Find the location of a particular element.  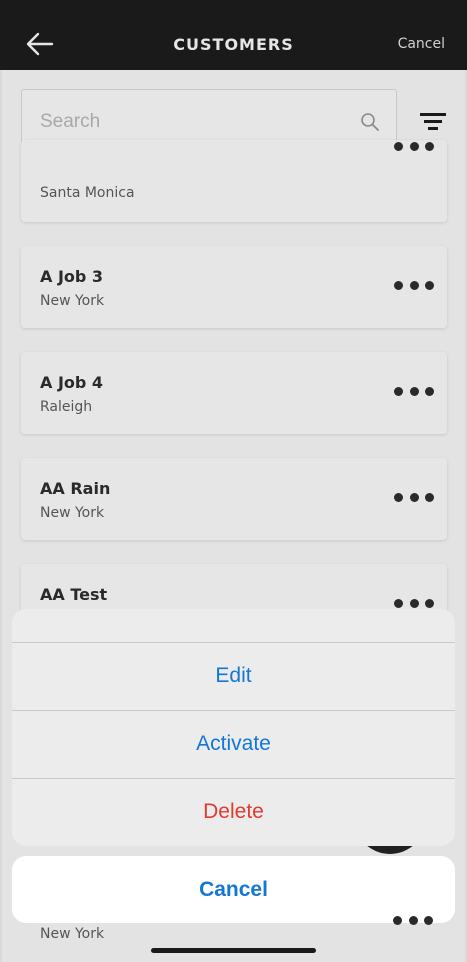

delete-button: Delete is located at coordinates (233, 811).